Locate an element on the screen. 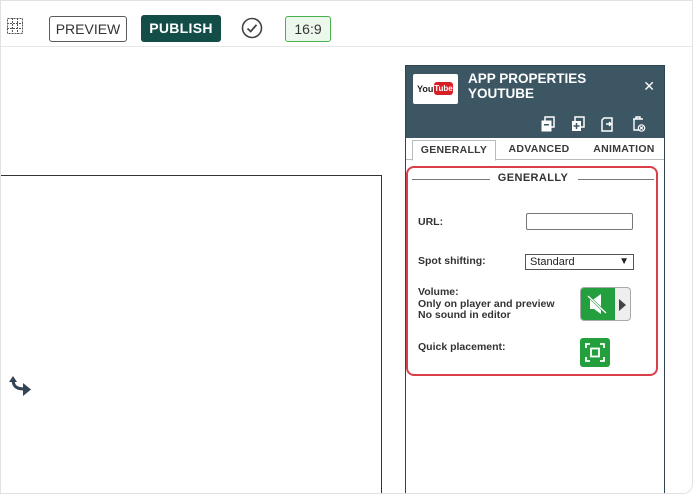  panel-tabs: GENERALLY ADVANCED ANIMATION is located at coordinates (535, 149).